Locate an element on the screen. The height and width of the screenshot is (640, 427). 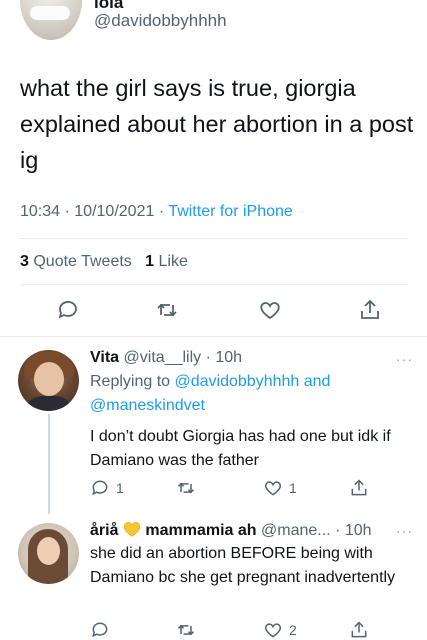
tweet-source: Twitter for iPhone is located at coordinates (230, 211).